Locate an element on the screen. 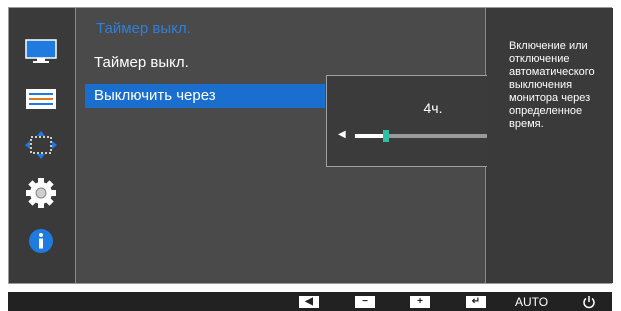 The height and width of the screenshot is (311, 621). slider-left-arrow-icon: ◀ is located at coordinates (342, 134).